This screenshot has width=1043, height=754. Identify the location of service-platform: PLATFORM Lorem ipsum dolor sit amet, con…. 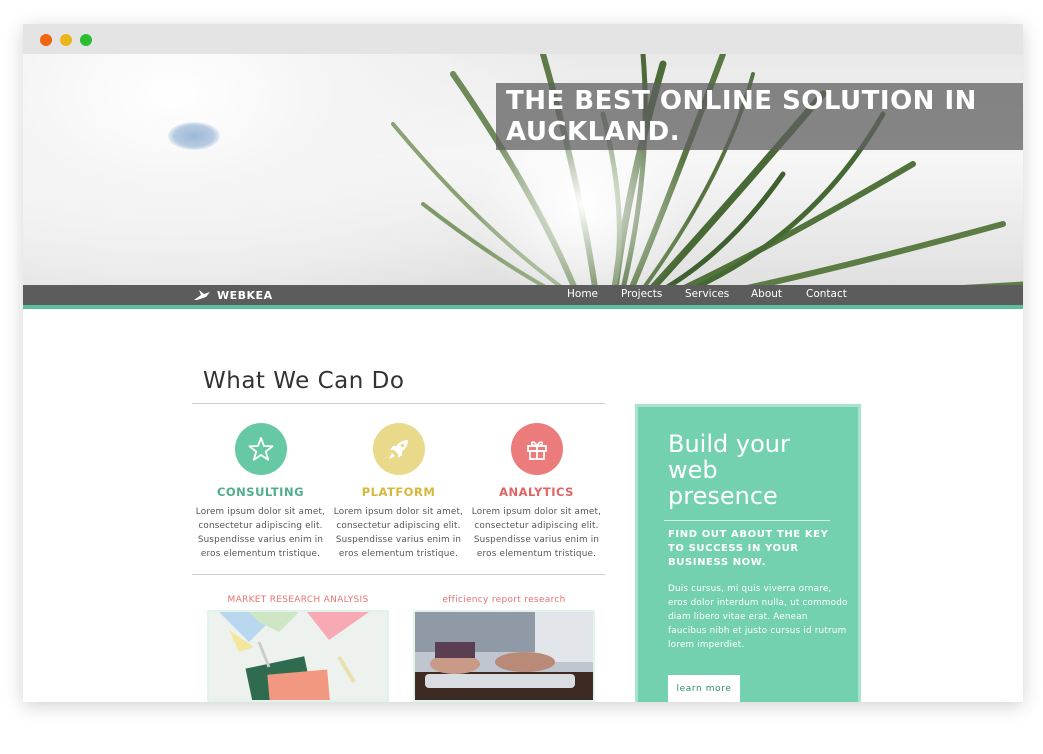
(398, 492).